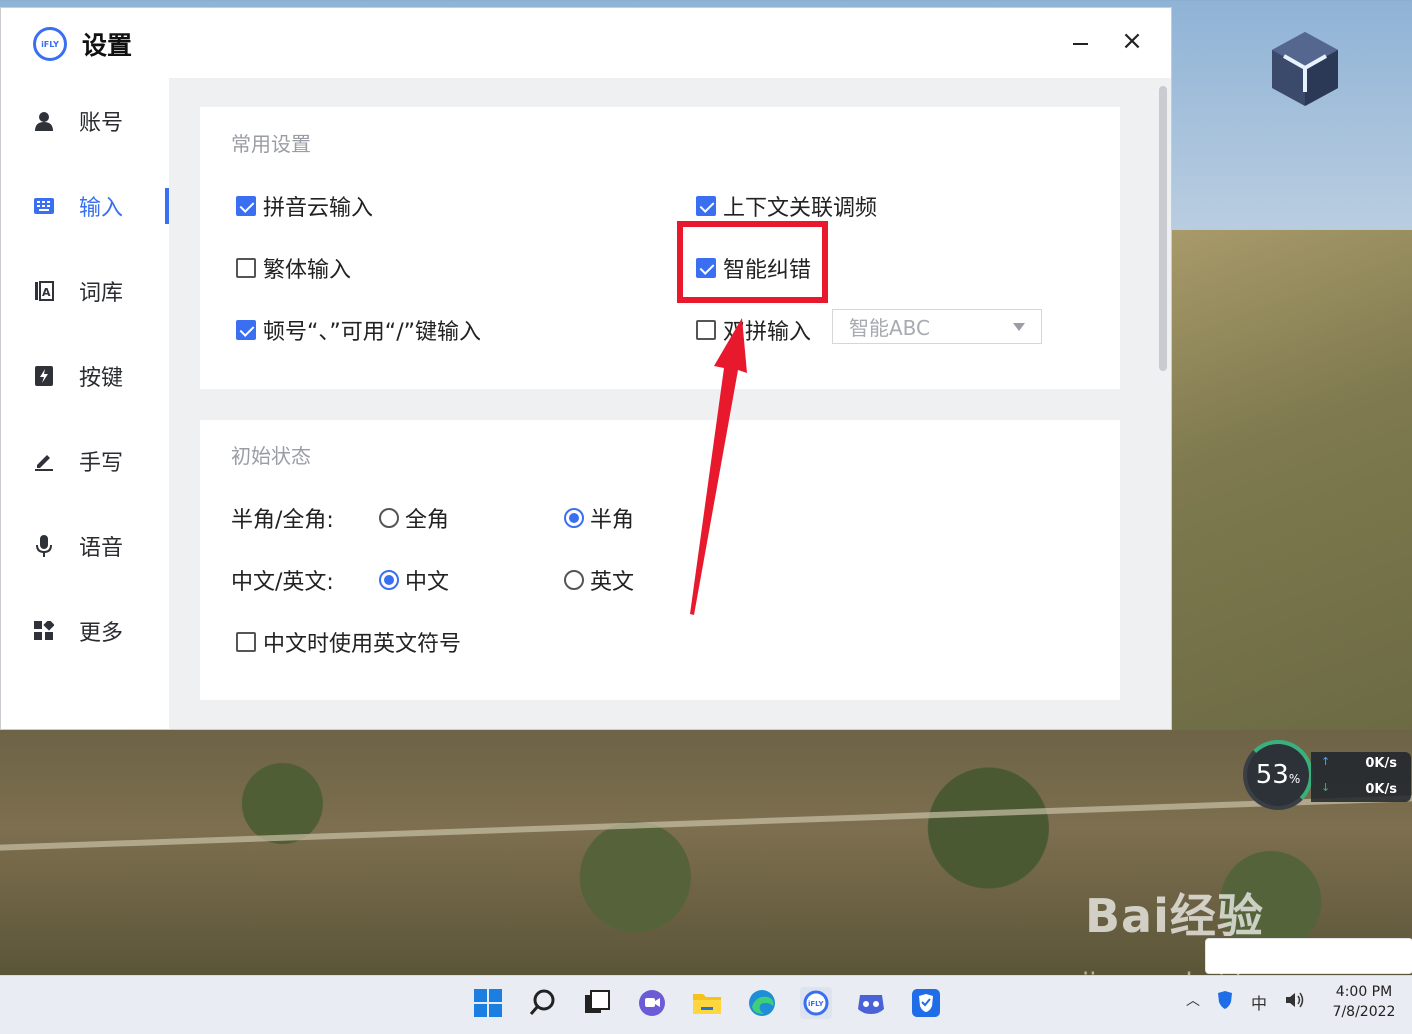 The image size is (1412, 1034). Describe the element at coordinates (670, 43) in the screenshot. I see `title-bar` at that location.